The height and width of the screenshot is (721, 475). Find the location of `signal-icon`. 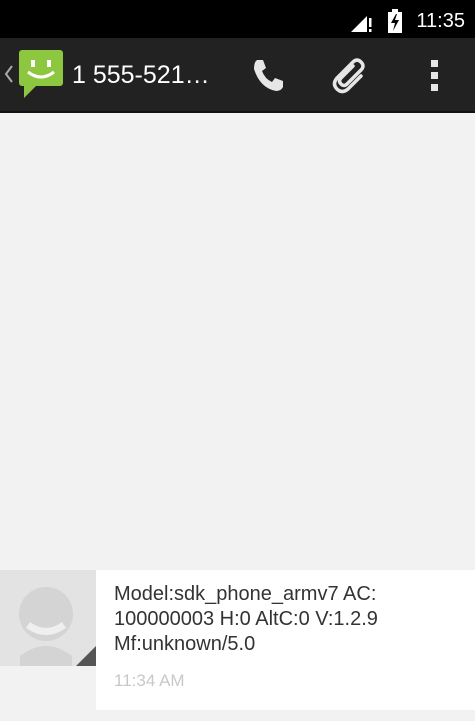

signal-icon is located at coordinates (362, 22).